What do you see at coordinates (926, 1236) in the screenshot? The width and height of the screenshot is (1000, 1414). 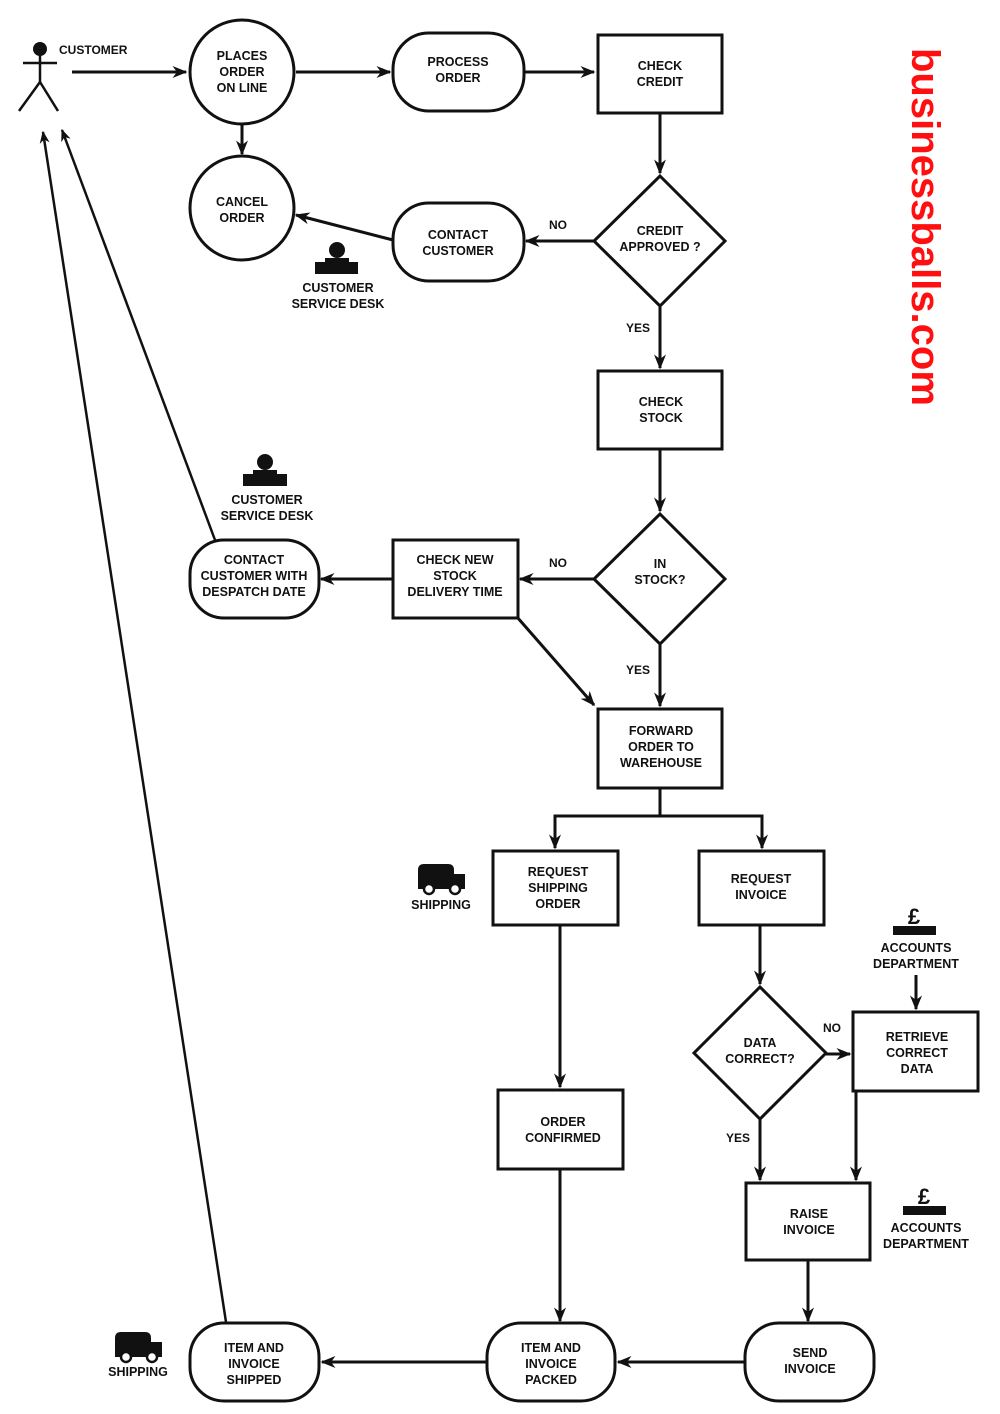 I see `annotation-accounts-2-label: ACCOUNTS DEPARTMENT` at bounding box center [926, 1236].